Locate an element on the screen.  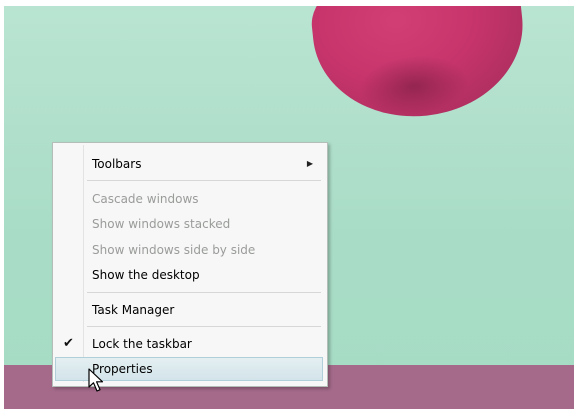
menu-item-cascade-windows: Cascade windows is located at coordinates (189, 199).